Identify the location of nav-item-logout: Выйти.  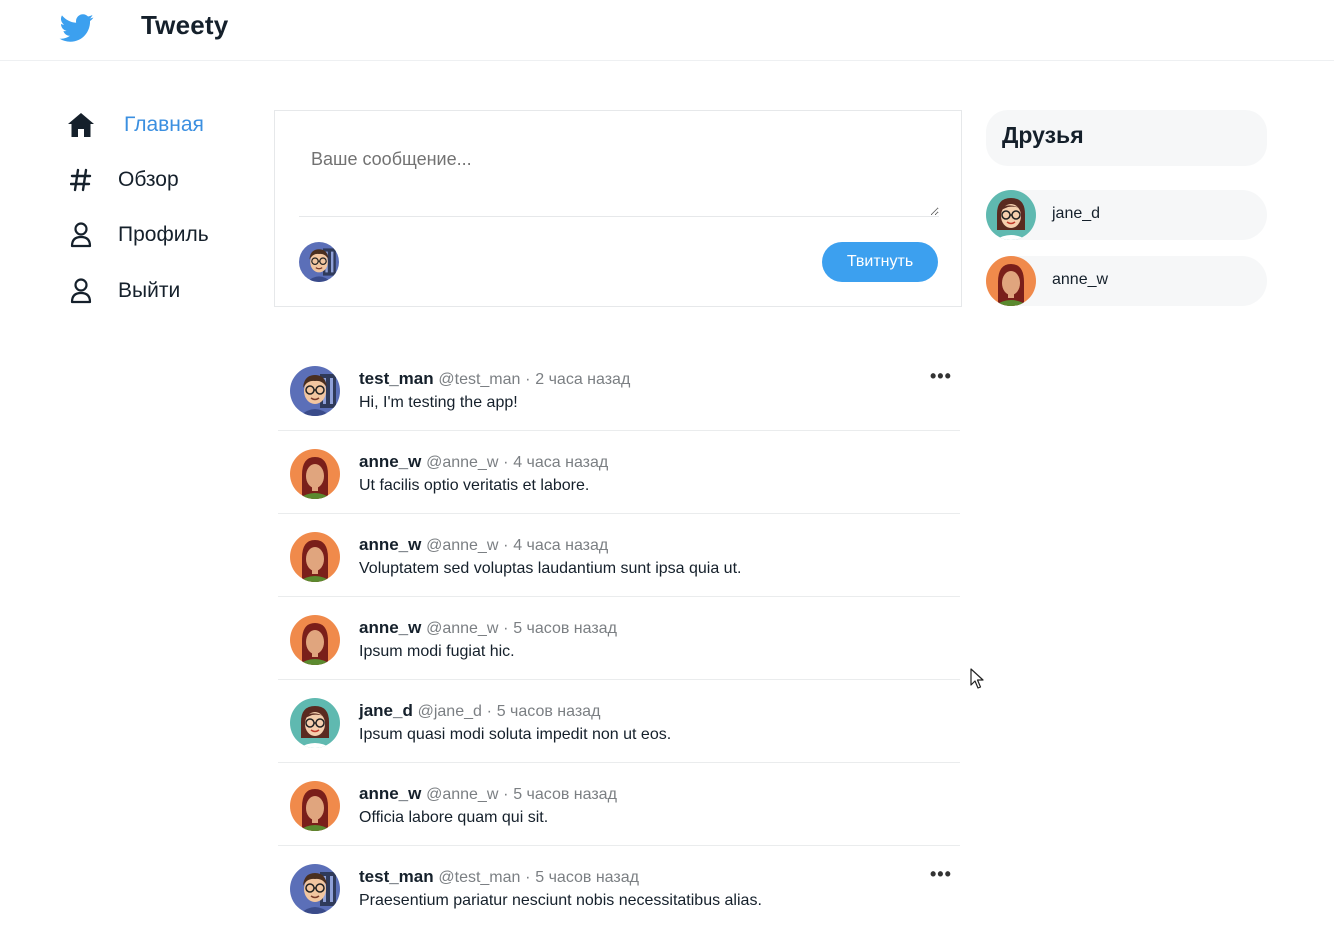
(123, 291).